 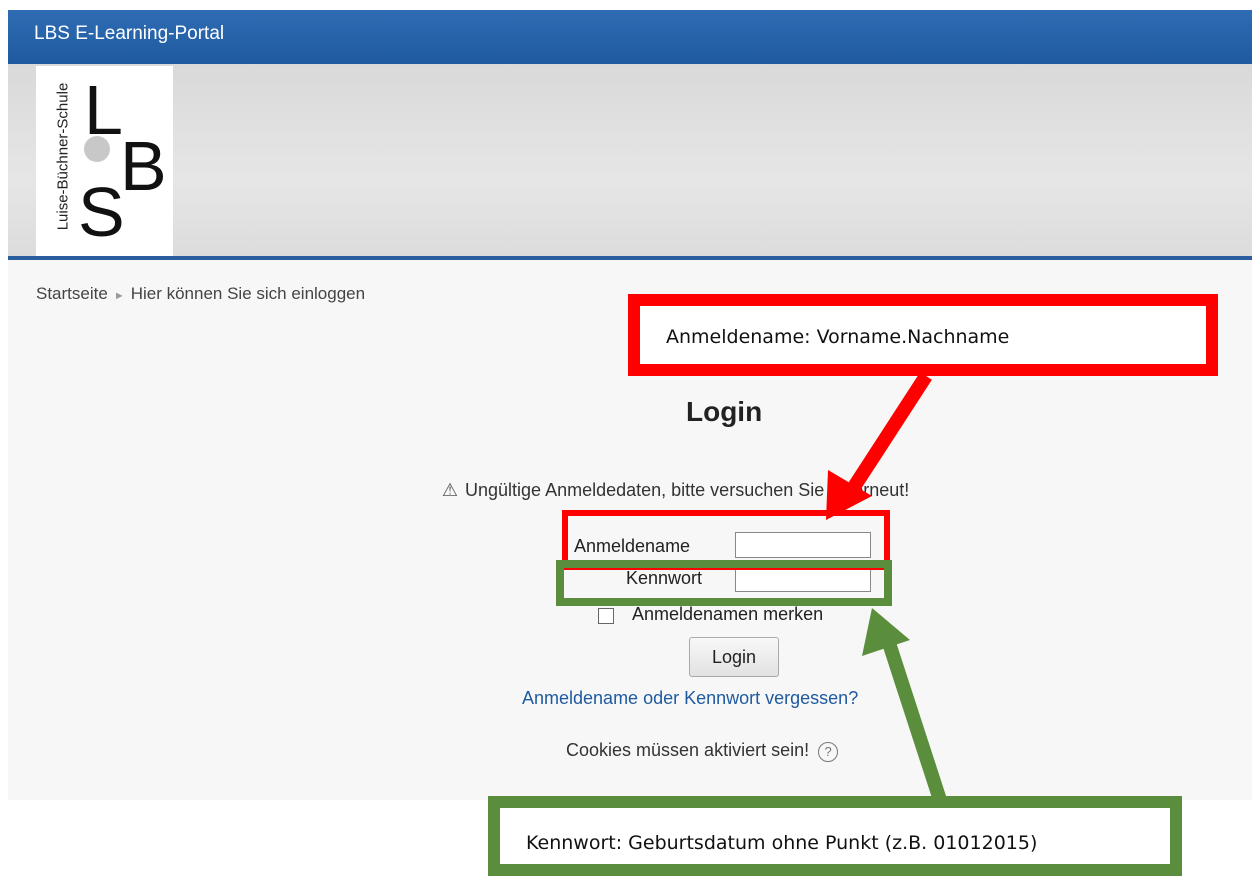 What do you see at coordinates (904, 705) in the screenshot?
I see `green-arrow` at bounding box center [904, 705].